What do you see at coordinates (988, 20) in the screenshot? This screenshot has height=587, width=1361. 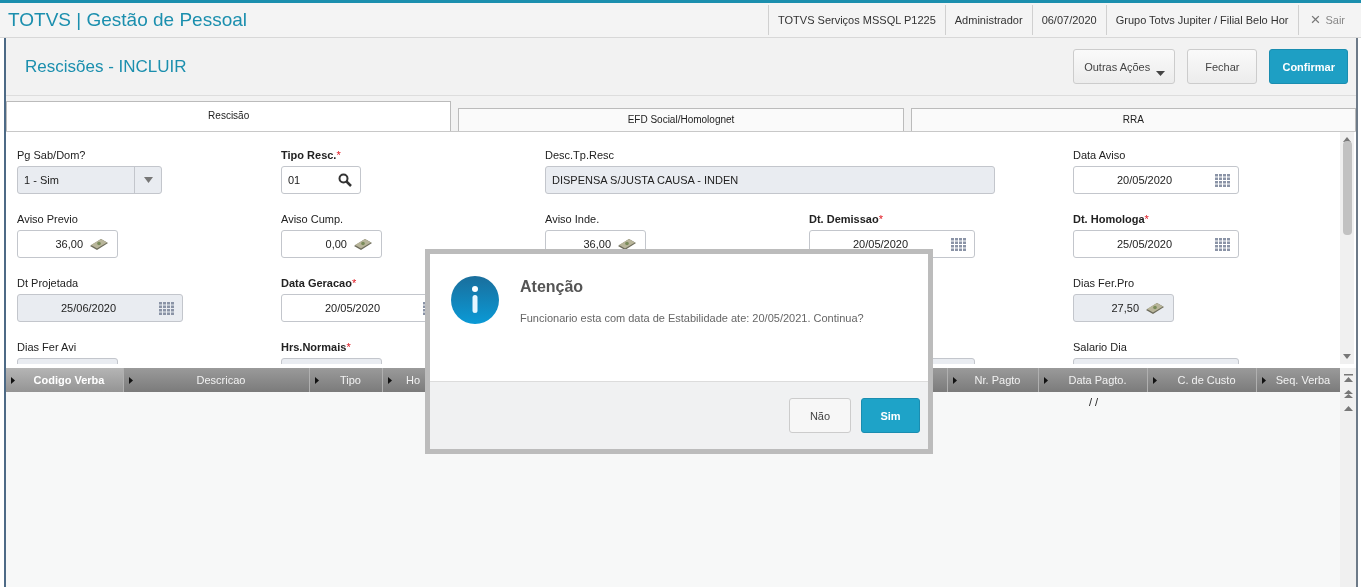 I see `session-info: Administrador` at bounding box center [988, 20].